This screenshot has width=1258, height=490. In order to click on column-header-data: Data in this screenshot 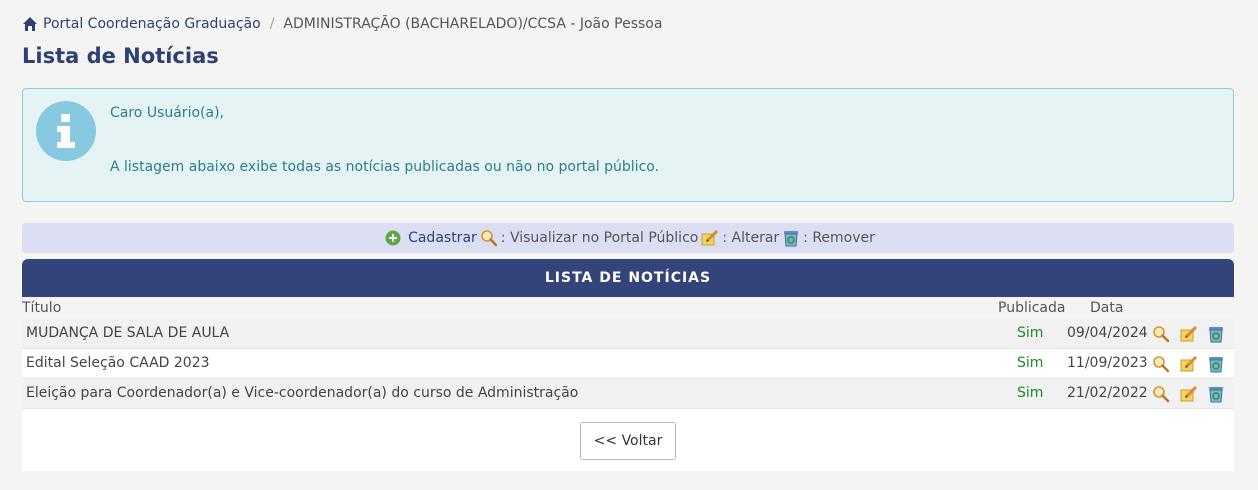, I will do `click(1107, 308)`.